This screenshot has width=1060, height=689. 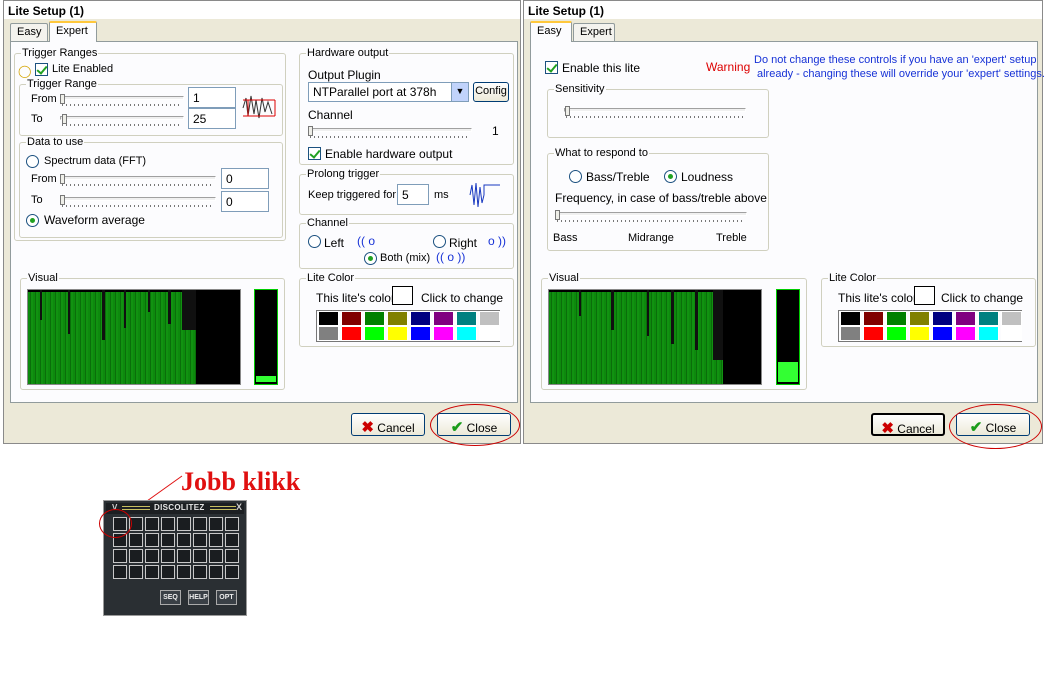 What do you see at coordinates (122, 100) in the screenshot?
I see `trigger-from-slider` at bounding box center [122, 100].